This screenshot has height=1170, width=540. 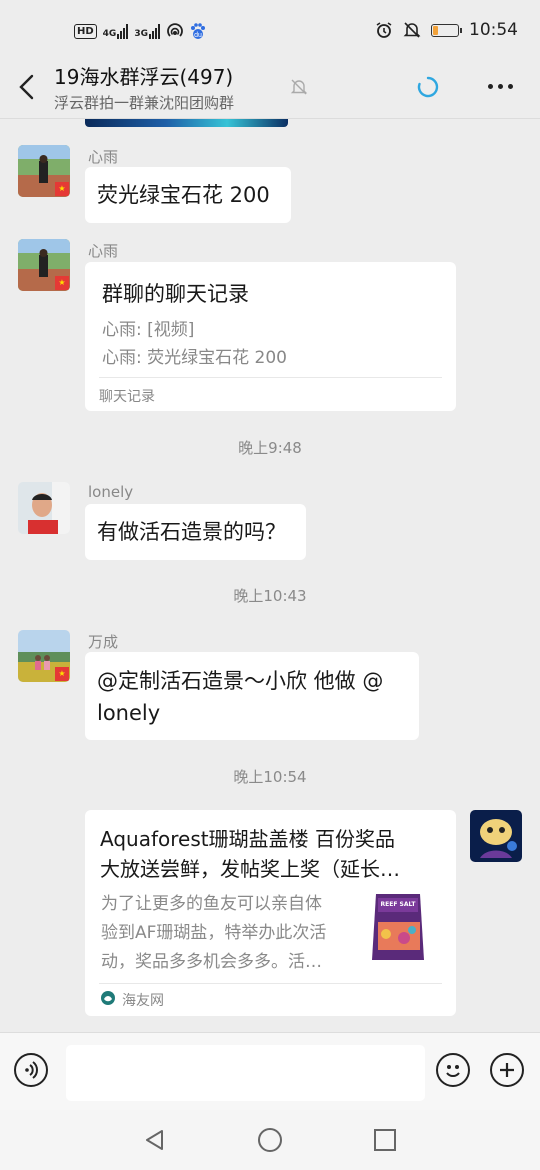 I want to click on chat-header: 19海水群浮云(497) 浮云群拍一群兼沈阳团购群, so click(x=270, y=89).